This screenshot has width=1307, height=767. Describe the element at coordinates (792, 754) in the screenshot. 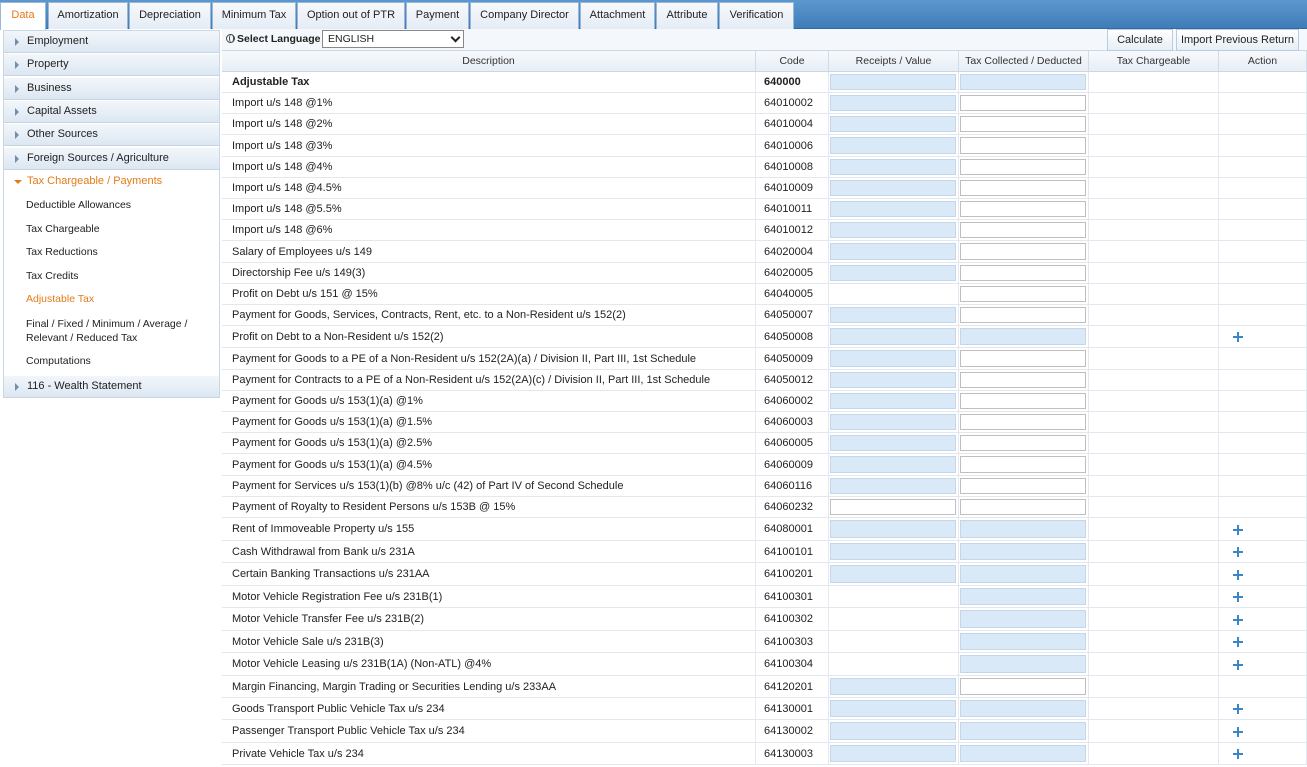

I see `row-code: 64130003` at that location.